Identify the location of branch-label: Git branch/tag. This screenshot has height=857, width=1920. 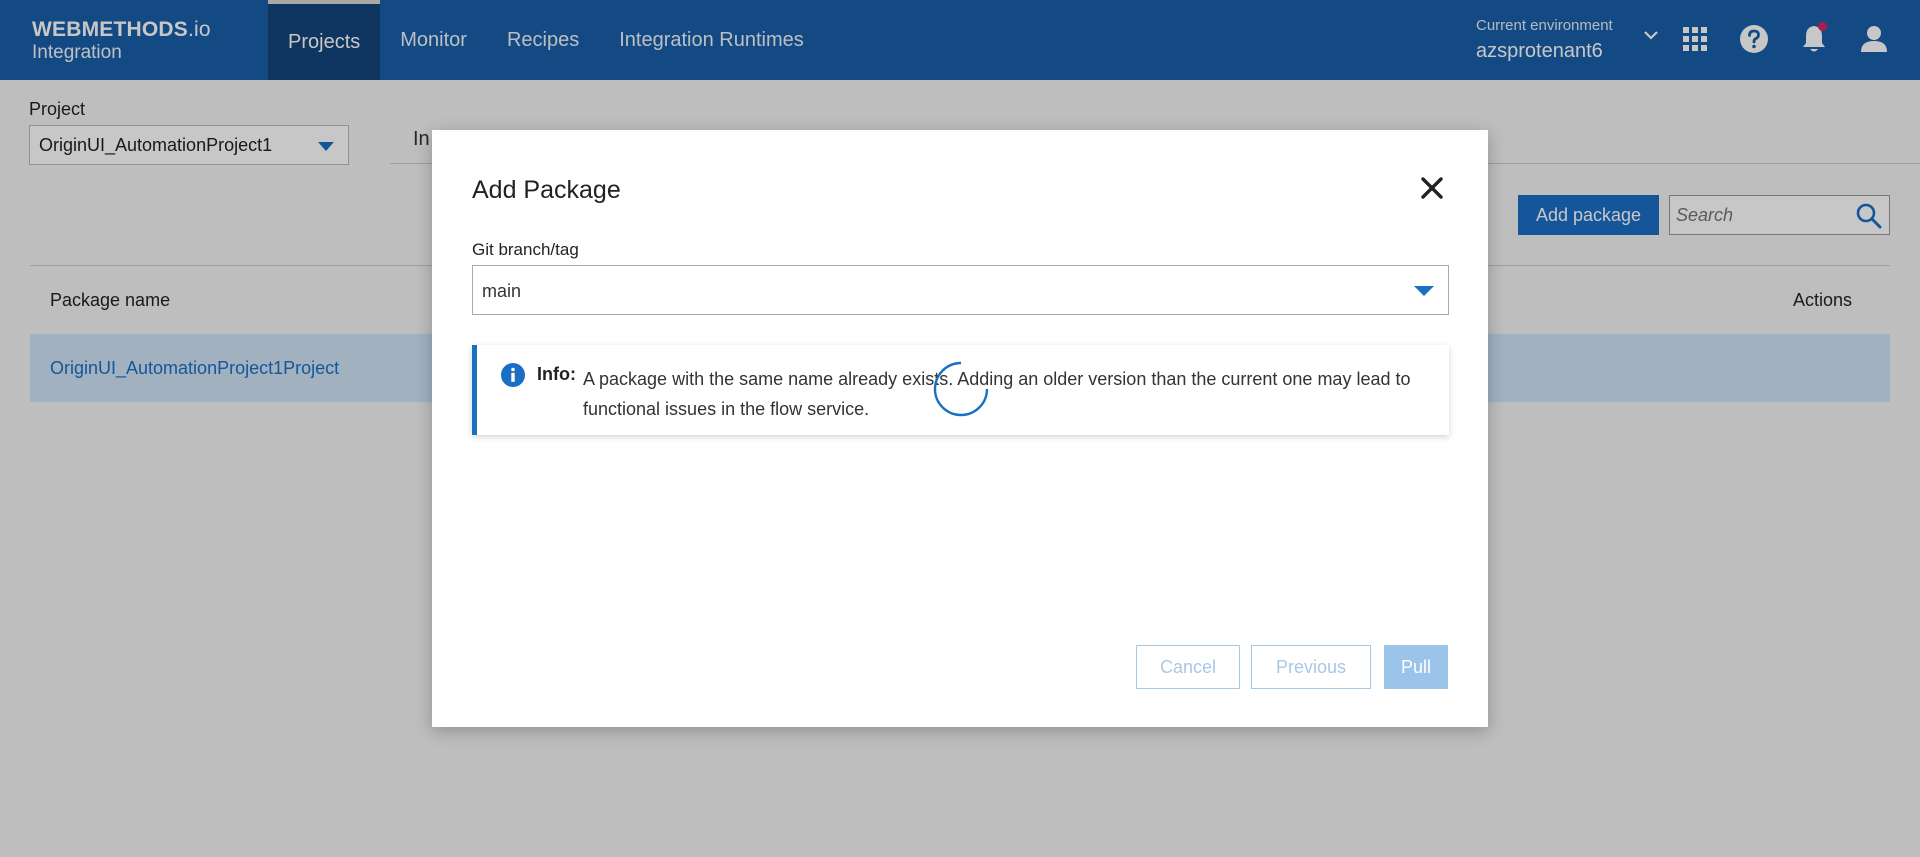
(525, 249).